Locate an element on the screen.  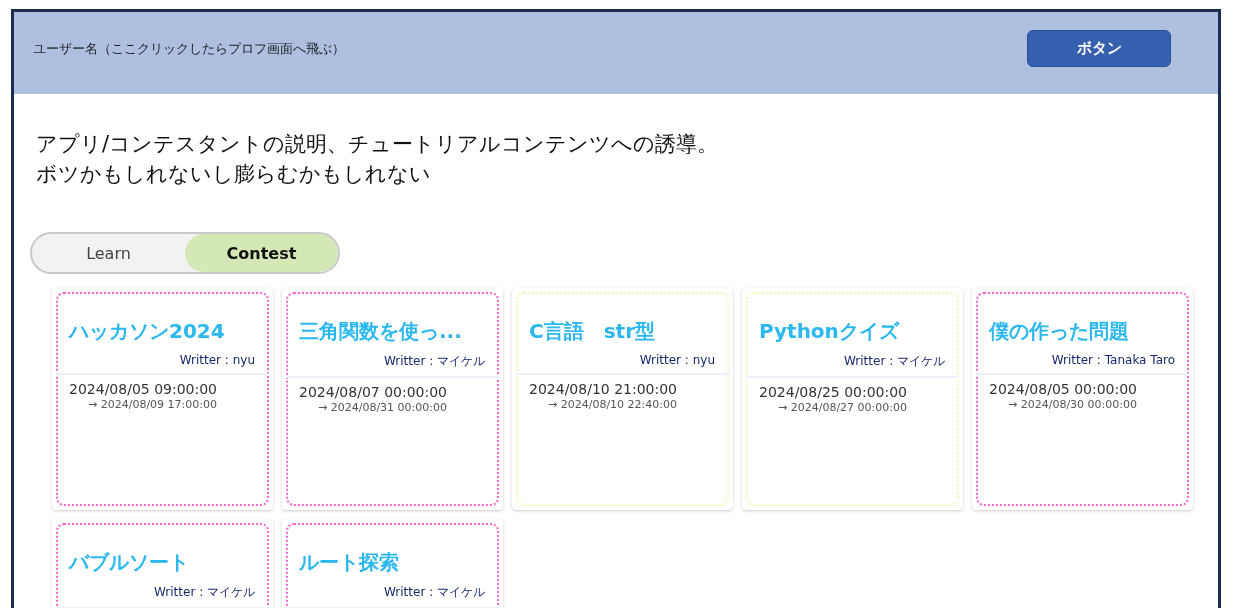
intro-text: アプリ/コンテスタントの説明、チュートリアルコンテンツへの誘導。 is located at coordinates (378, 144).